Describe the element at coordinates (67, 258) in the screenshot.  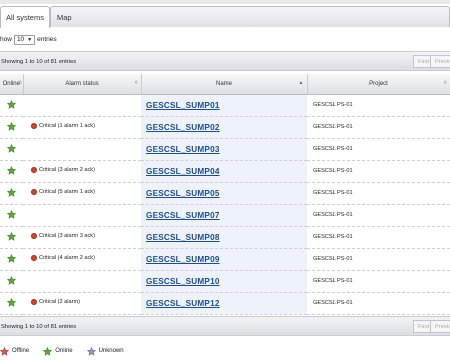
I see `alarm-status-text: Critical (4 alarm 2 ack)` at that location.